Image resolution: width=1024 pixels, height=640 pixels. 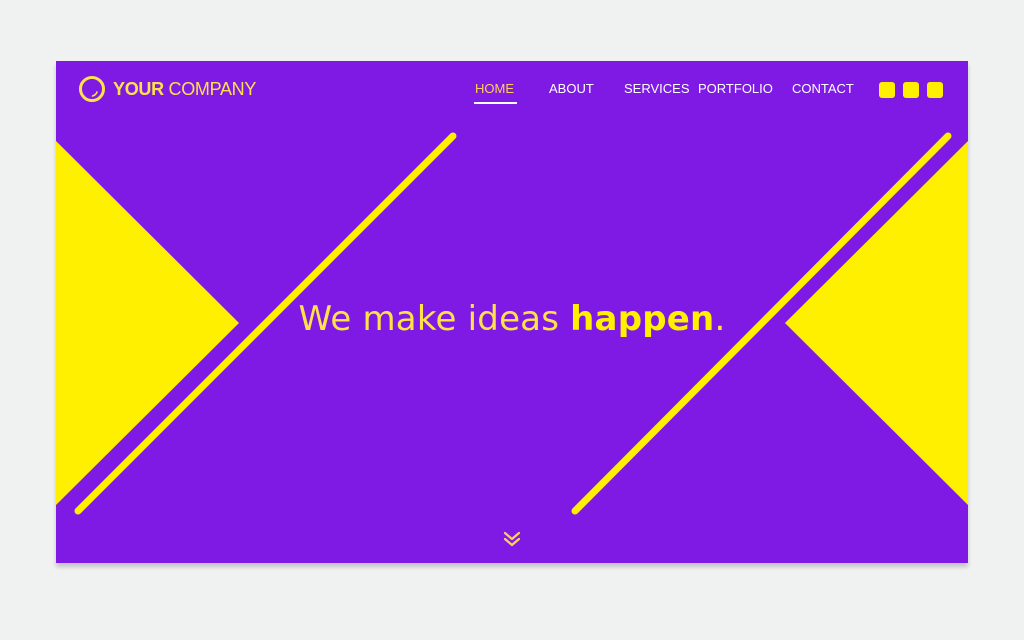 I want to click on headline-regular: We make ideas, so click(x=434, y=319).